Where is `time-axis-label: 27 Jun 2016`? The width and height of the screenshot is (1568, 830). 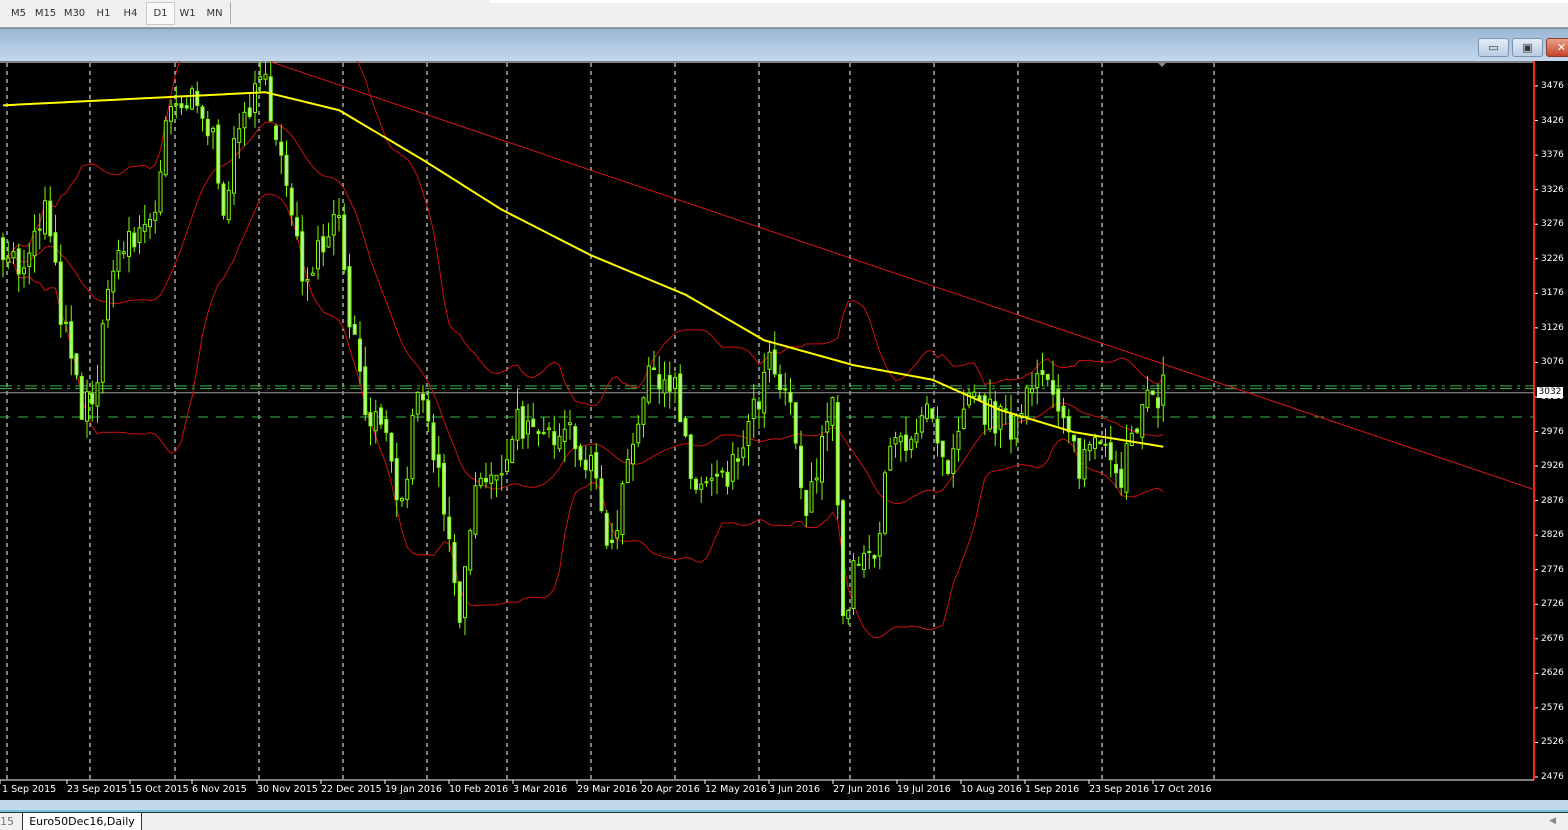 time-axis-label: 27 Jun 2016 is located at coordinates (862, 789).